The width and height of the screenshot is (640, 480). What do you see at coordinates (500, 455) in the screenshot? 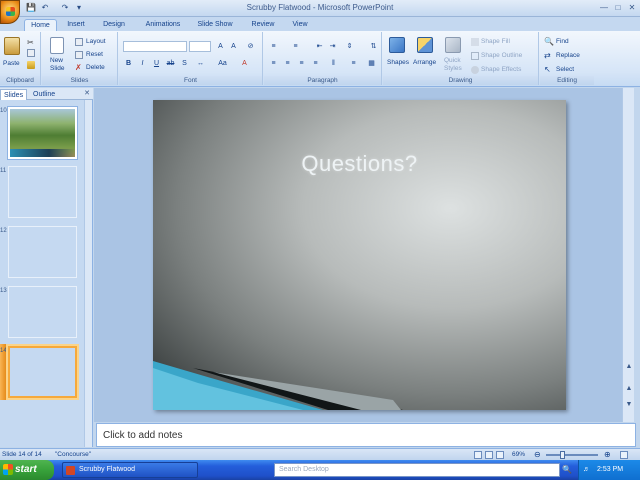
I see `slideshow-view-icon` at bounding box center [500, 455].